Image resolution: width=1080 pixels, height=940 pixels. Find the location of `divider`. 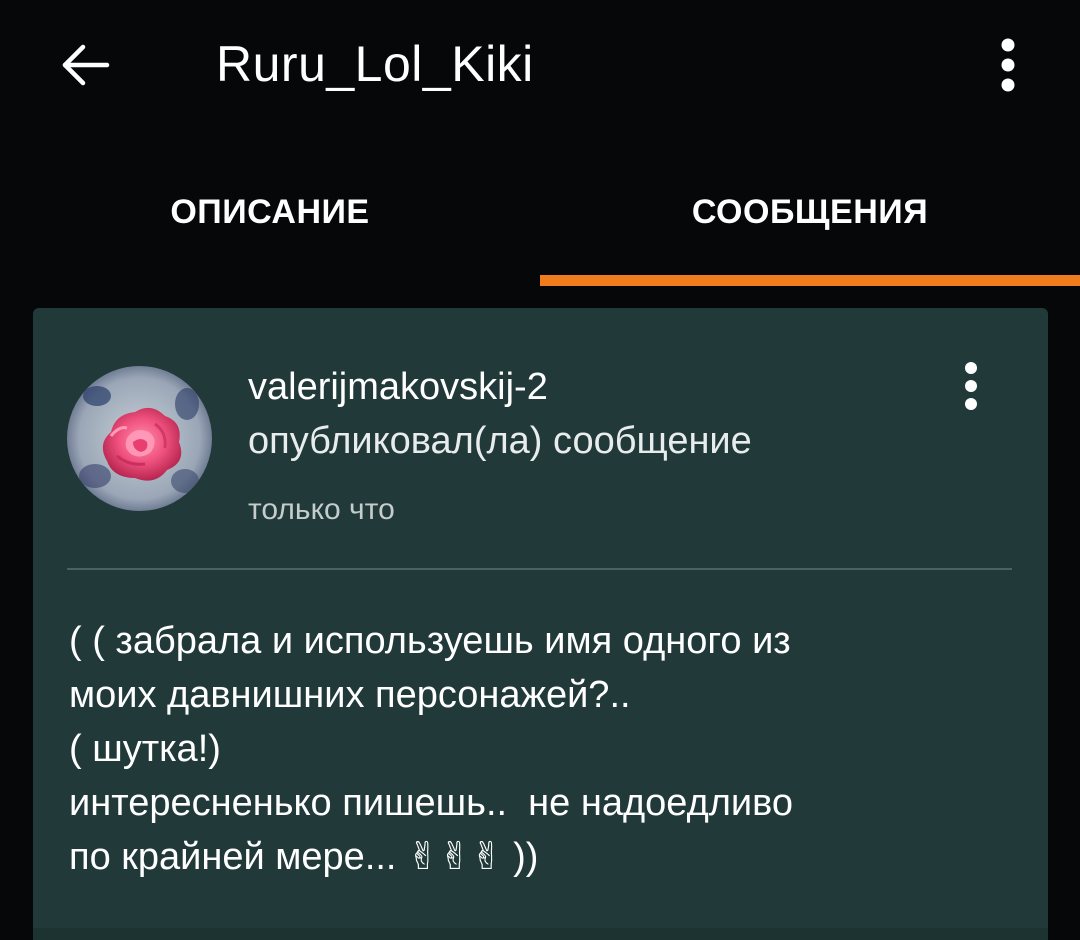

divider is located at coordinates (539, 569).